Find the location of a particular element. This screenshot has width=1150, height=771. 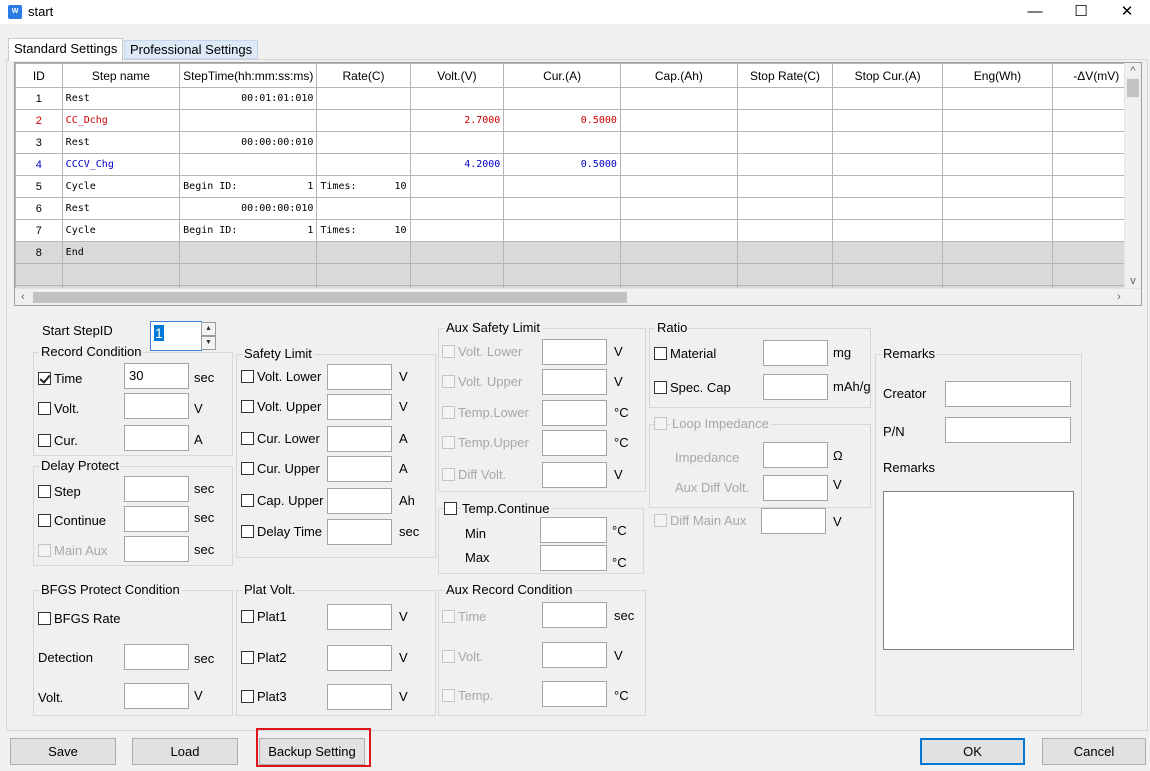

table-row: 4 CCCV_Chg 4.2000 0.5000 is located at coordinates (578, 164).